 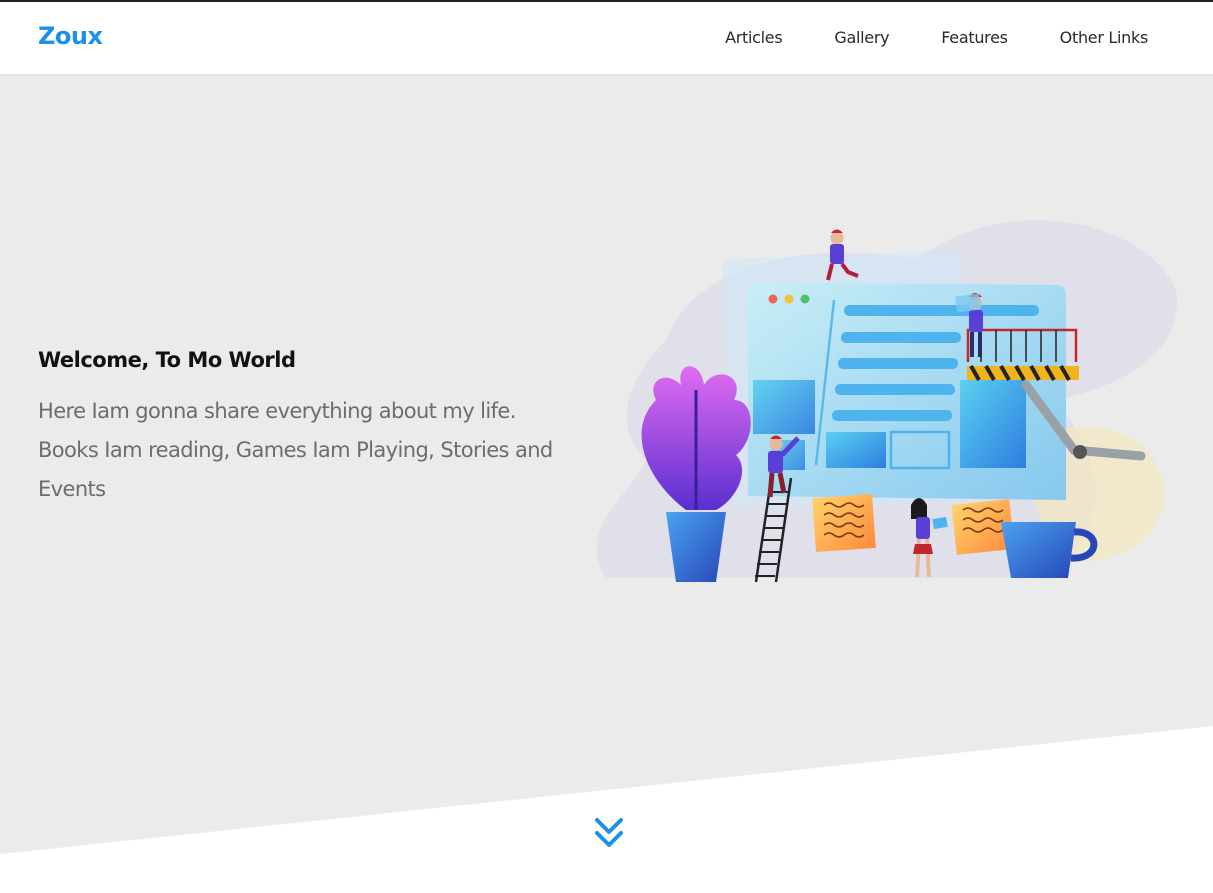 I want to click on nav-link-articles: Articles, so click(x=754, y=37).